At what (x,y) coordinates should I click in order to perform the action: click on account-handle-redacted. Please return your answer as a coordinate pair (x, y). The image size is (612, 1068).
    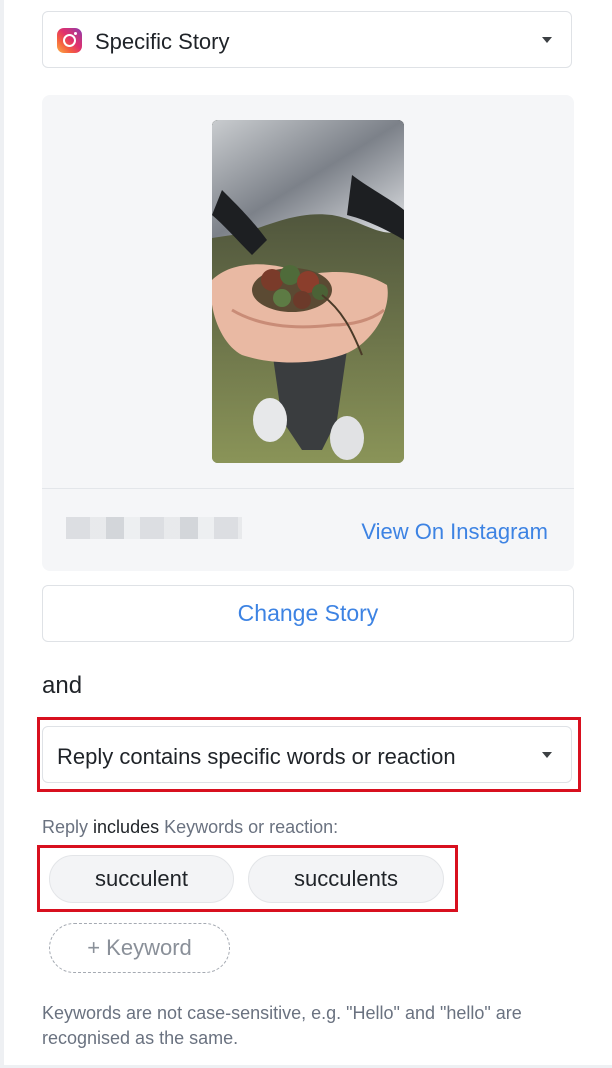
    Looking at the image, I should click on (154, 528).